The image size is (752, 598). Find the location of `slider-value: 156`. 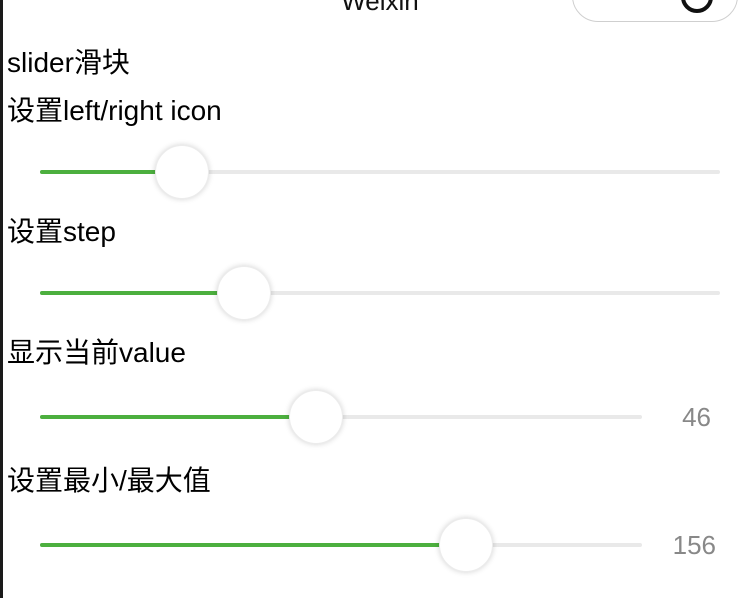

slider-value: 156 is located at coordinates (694, 545).